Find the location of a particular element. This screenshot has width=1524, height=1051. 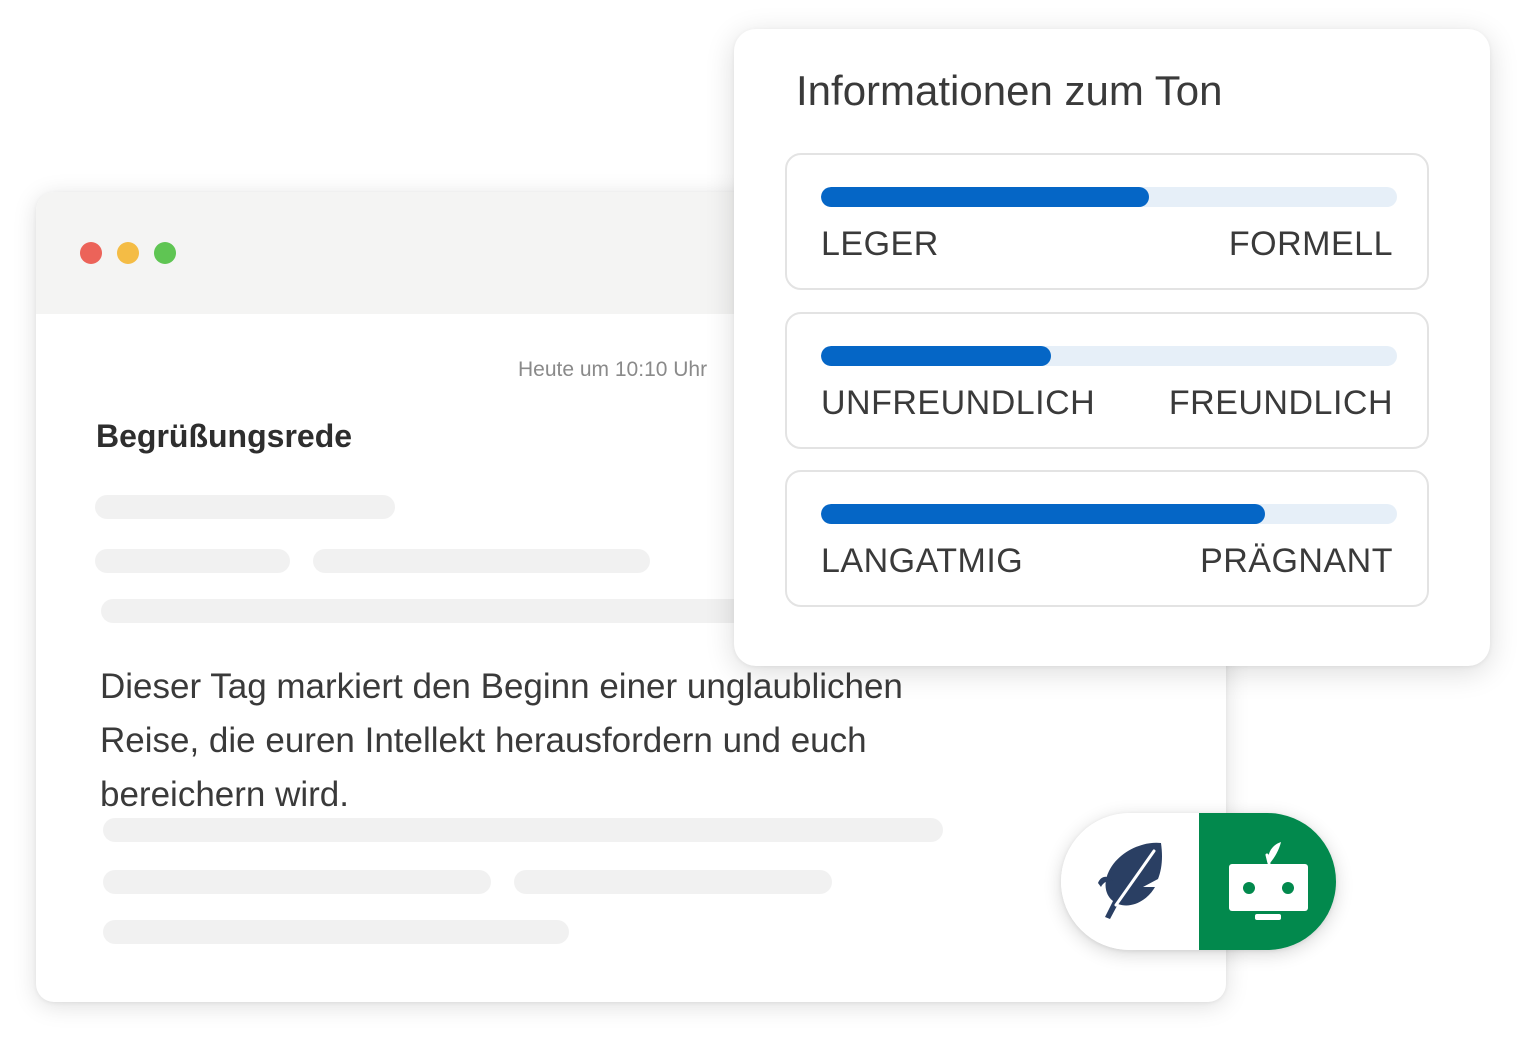

minimize-window-dot is located at coordinates (128, 253).